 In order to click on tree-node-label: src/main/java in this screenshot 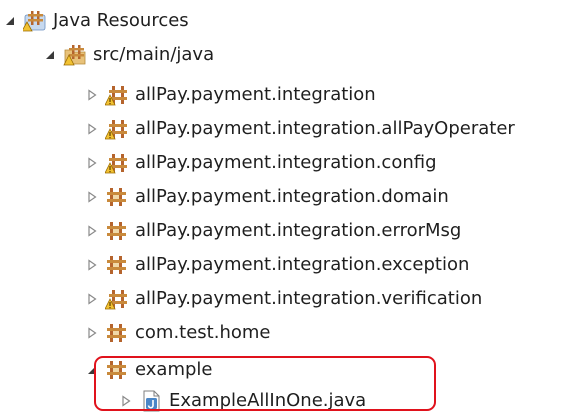, I will do `click(154, 54)`.